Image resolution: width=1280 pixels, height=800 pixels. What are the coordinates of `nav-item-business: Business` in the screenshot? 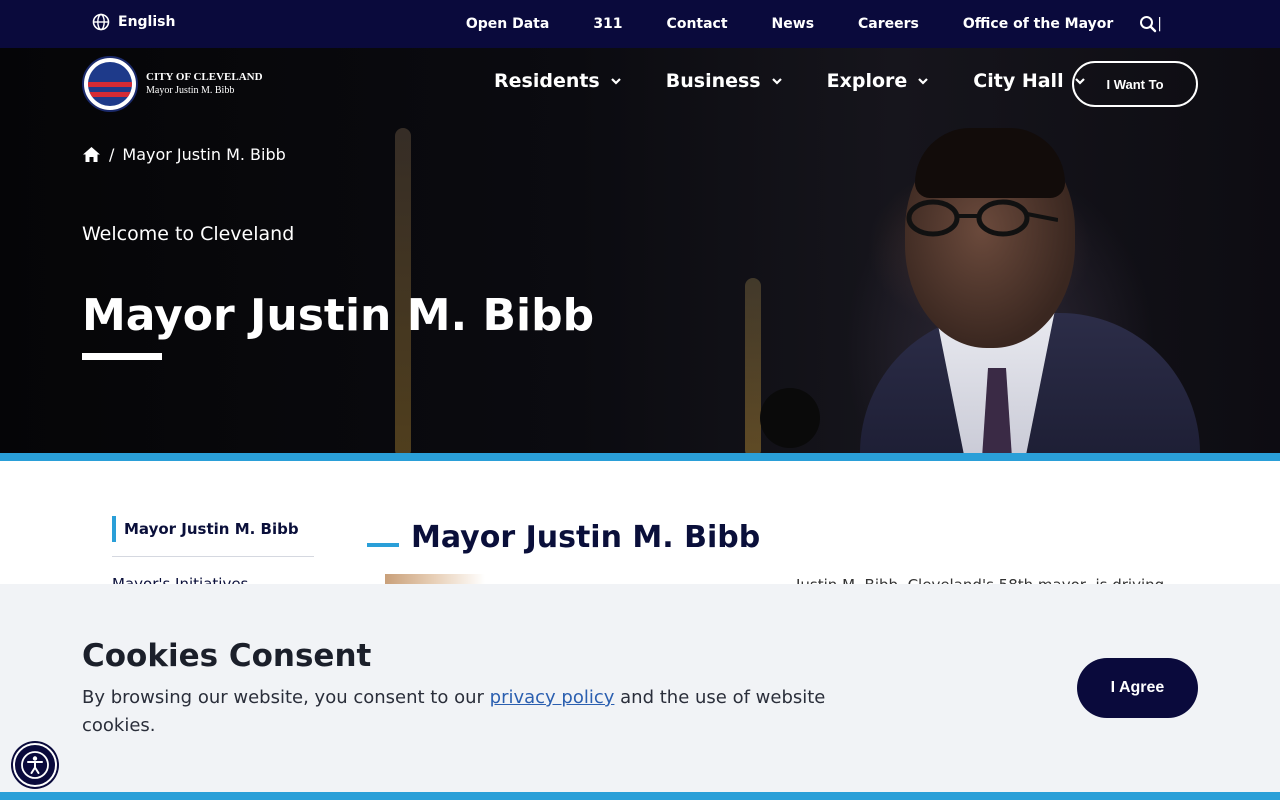 It's located at (724, 81).